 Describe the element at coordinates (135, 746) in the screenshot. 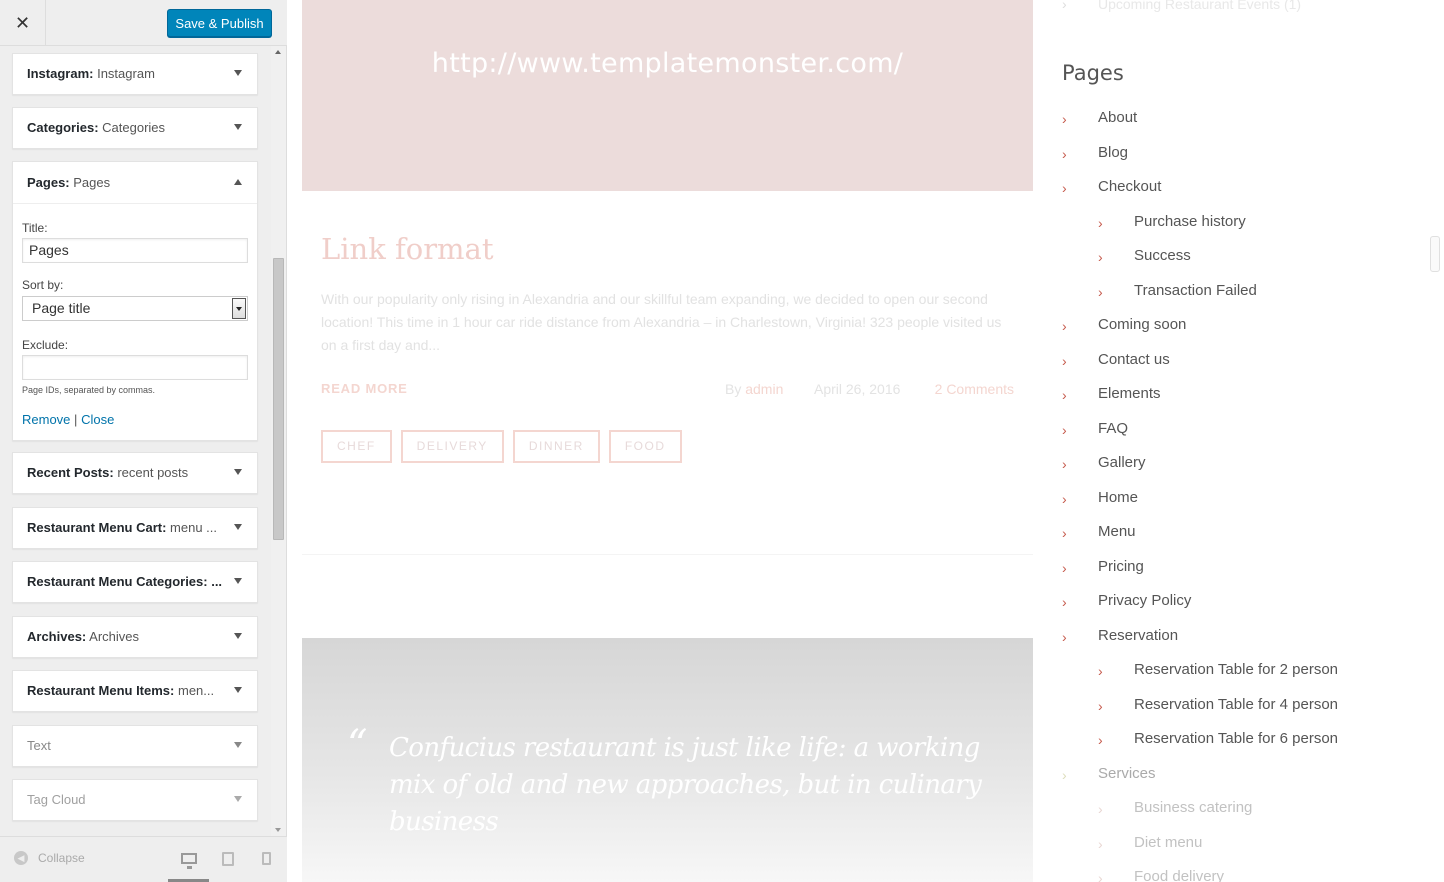

I see `widget-text: Text` at that location.